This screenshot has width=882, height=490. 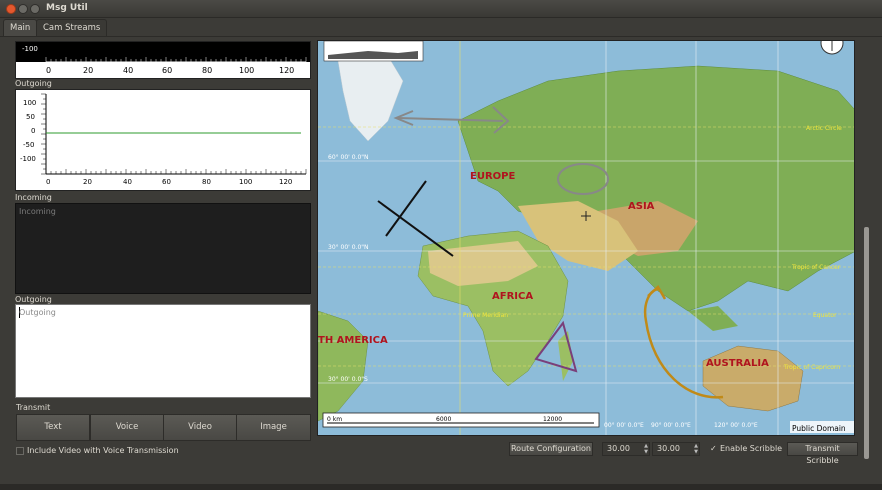 I want to click on top-x-tick: 60, so click(x=167, y=70).